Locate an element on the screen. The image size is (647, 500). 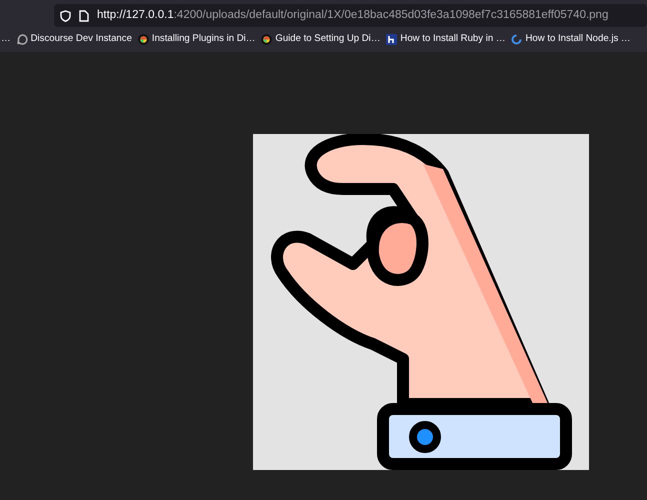
address-bar: http://127.0.0.1:4200/uploads/default/original/1X/0e18bac485d03fe3a1098ef7c3165881eff05740.png is located at coordinates (350, 15).